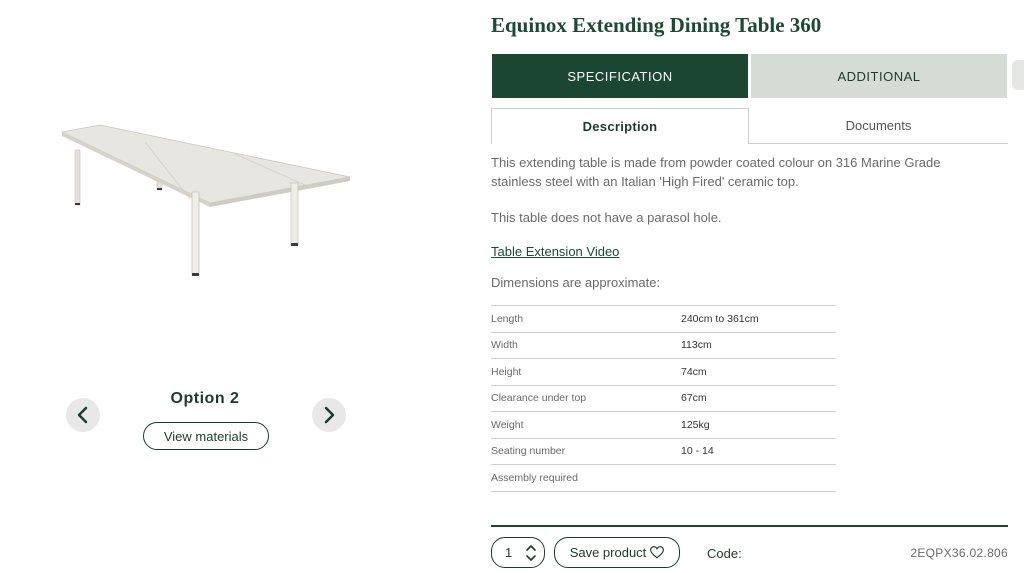  What do you see at coordinates (586, 424) in the screenshot?
I see `spec-label: Weight` at bounding box center [586, 424].